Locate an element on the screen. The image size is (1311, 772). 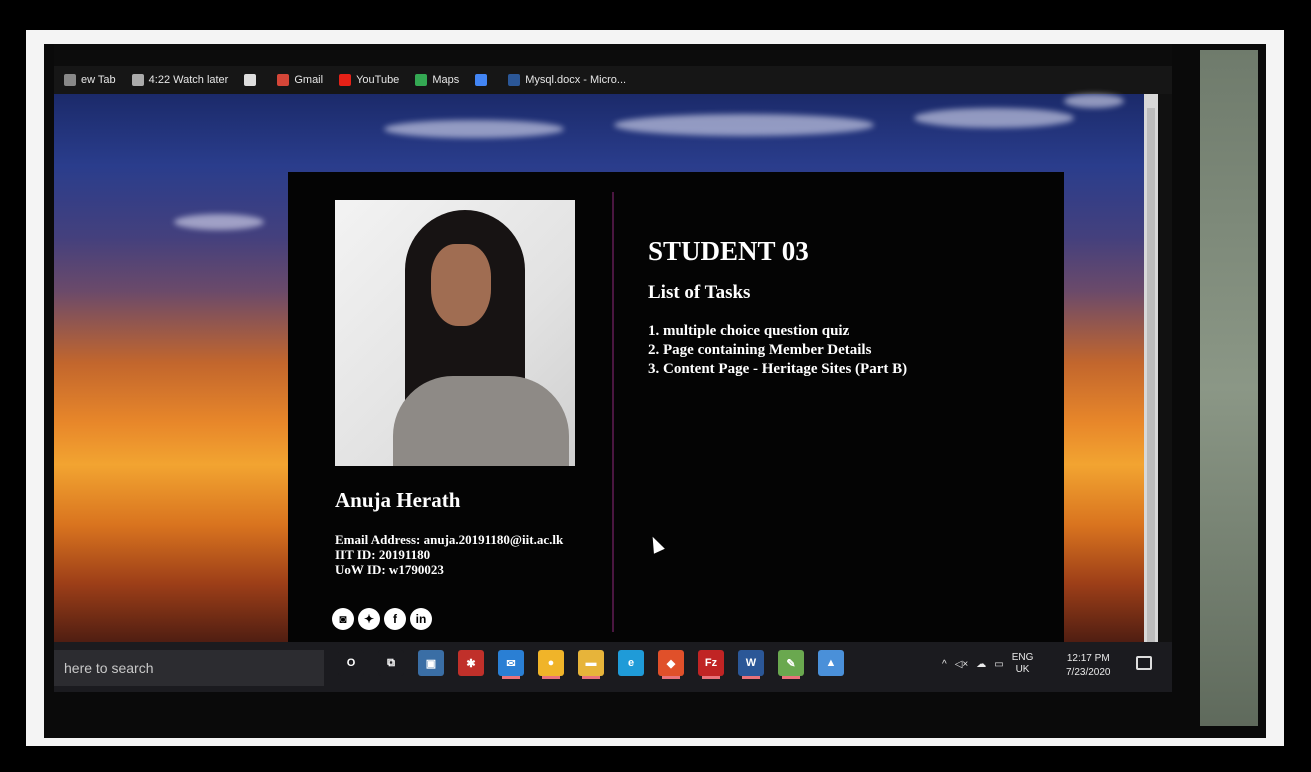
student-name: Anuja Herath is located at coordinates (398, 500).